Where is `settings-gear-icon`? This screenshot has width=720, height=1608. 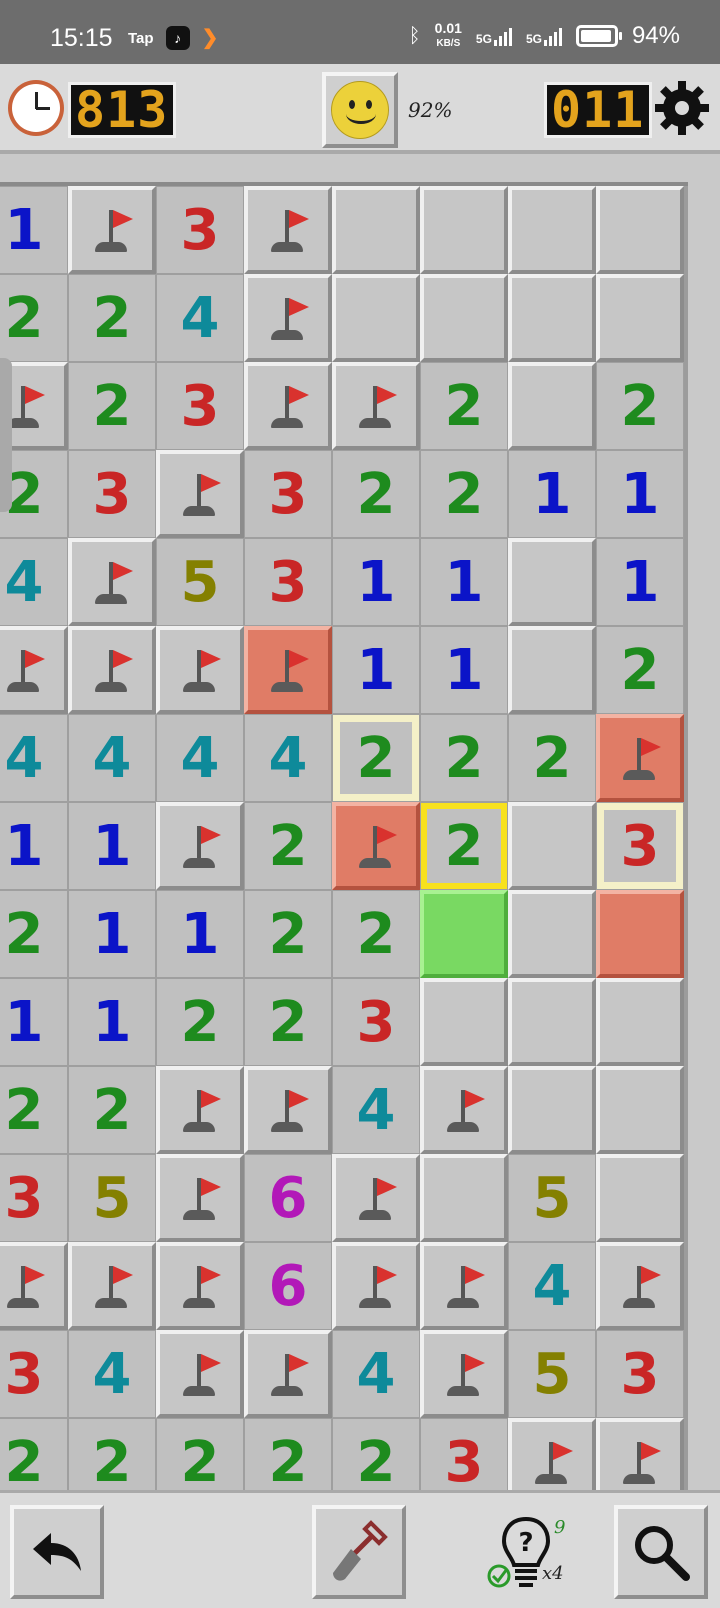 settings-gear-icon is located at coordinates (682, 108).